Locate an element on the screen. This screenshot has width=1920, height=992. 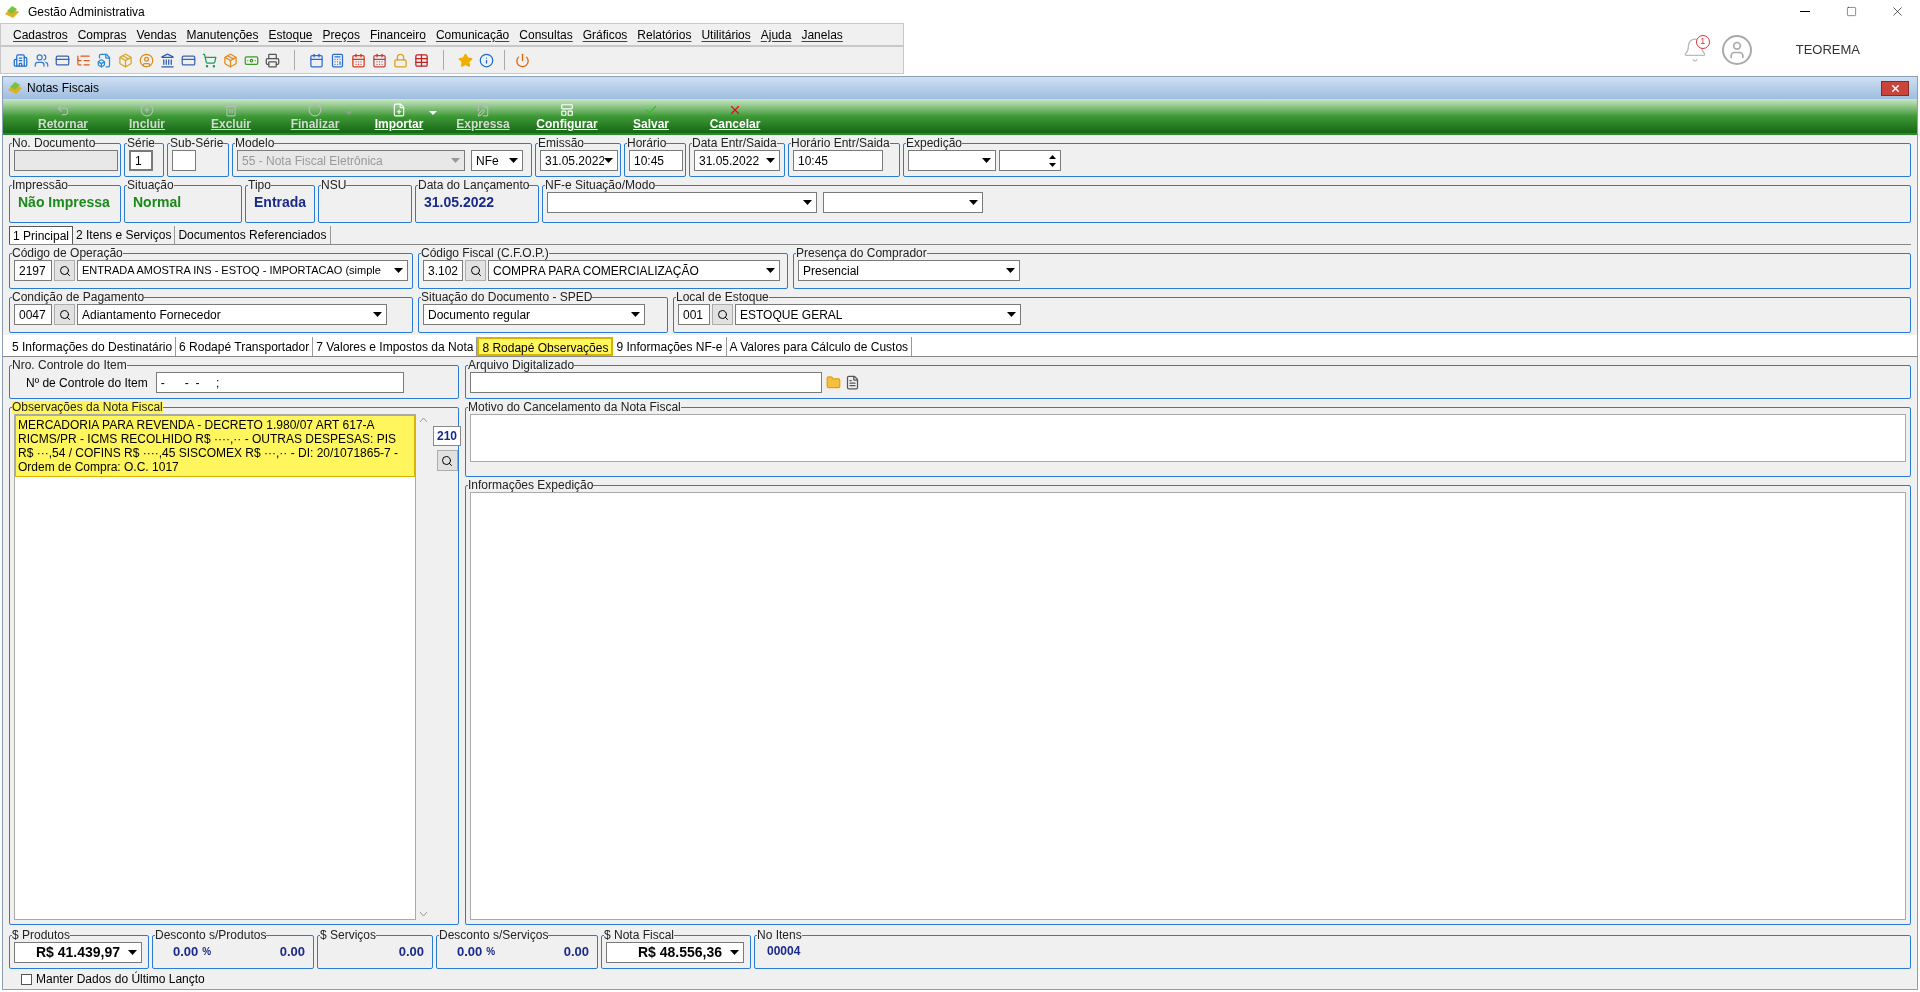
type-text: Entrada is located at coordinates (280, 202).